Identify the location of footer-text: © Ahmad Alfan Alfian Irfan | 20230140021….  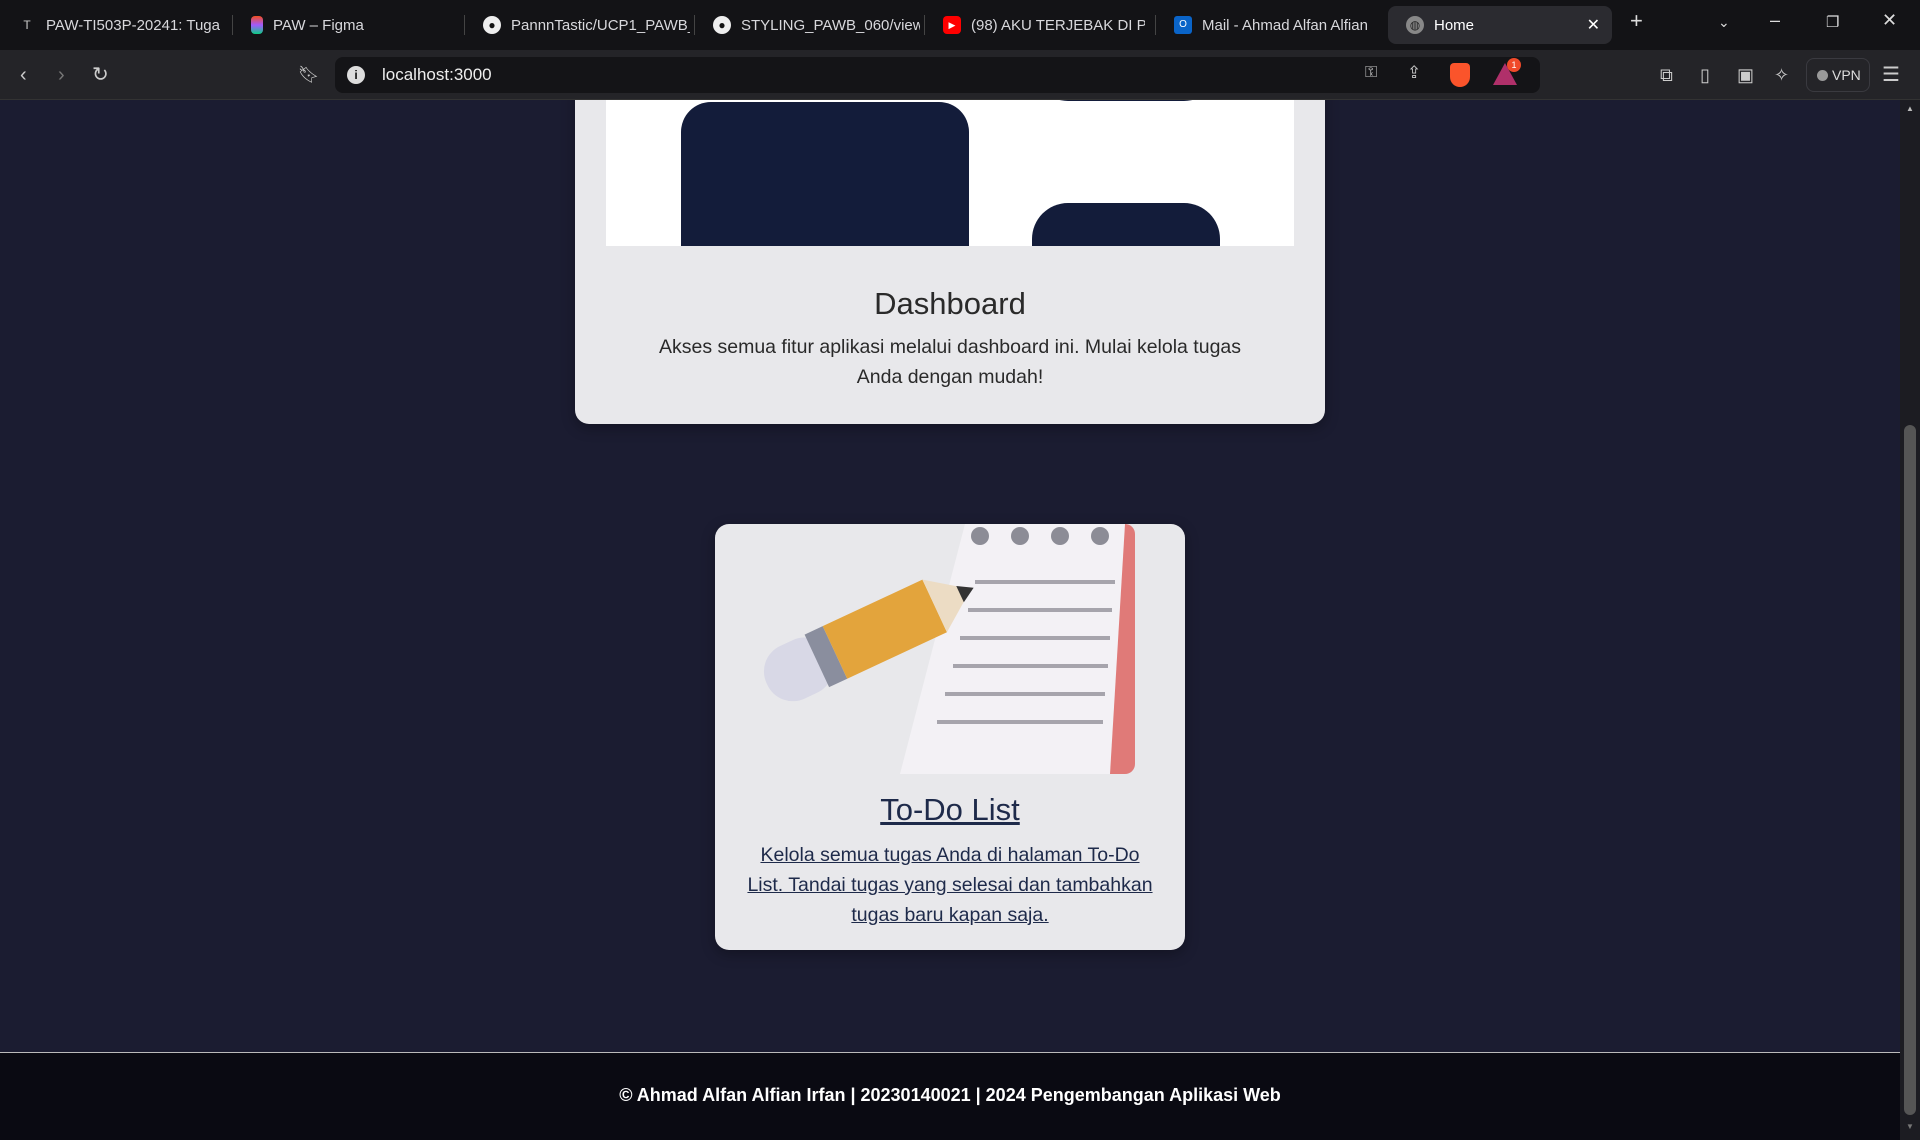
(950, 1095).